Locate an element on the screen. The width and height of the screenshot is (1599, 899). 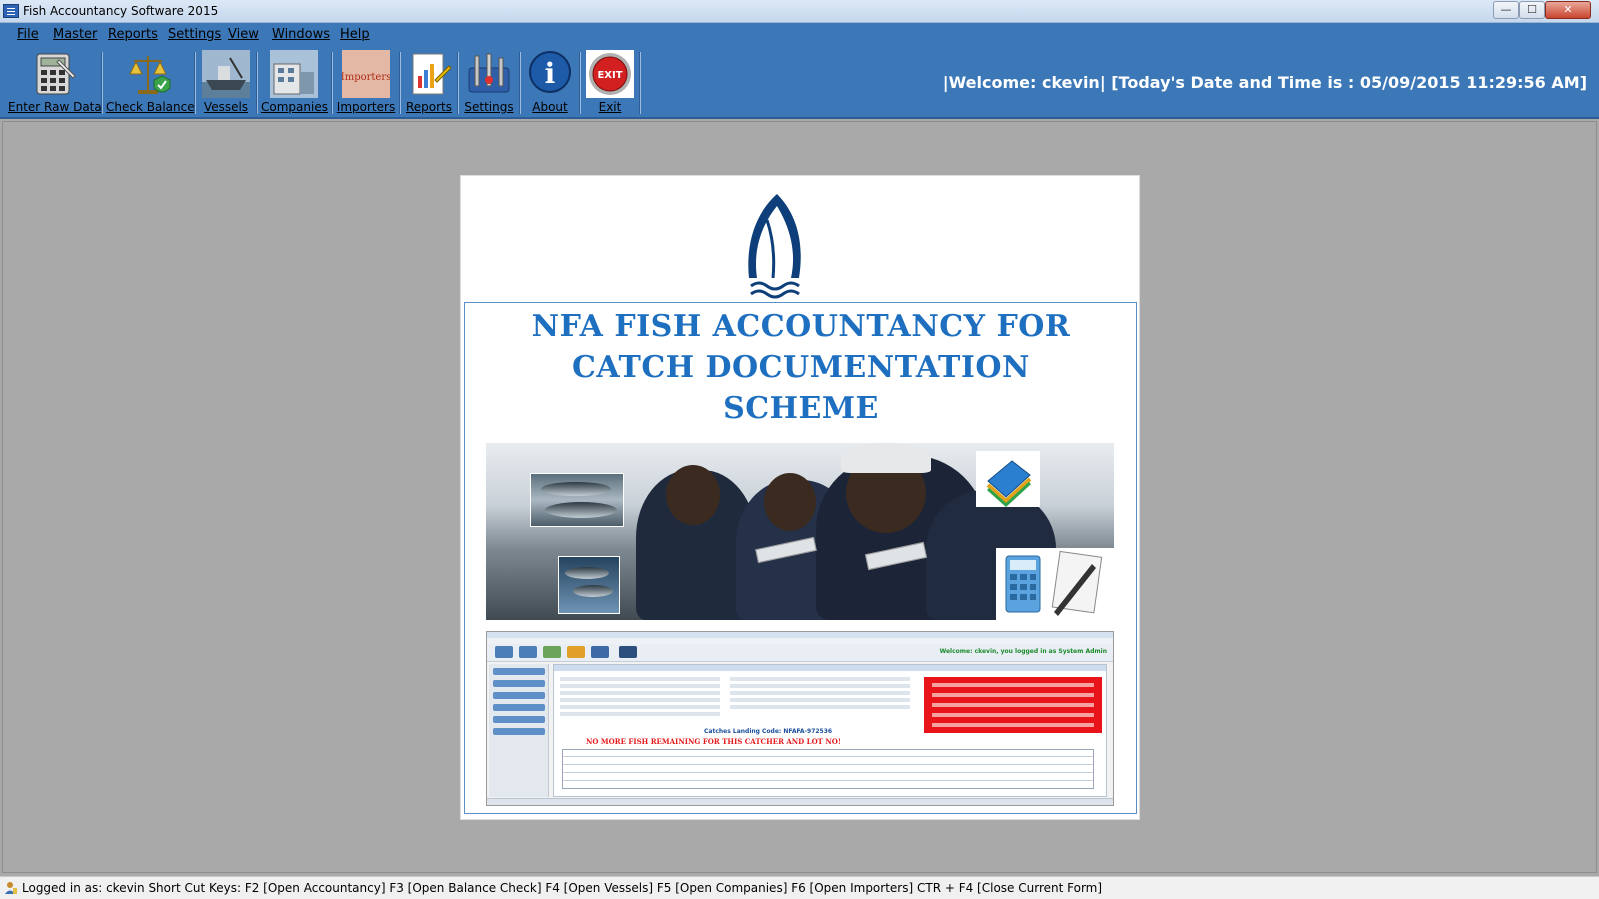
toolbar-label: Enter Raw Data is located at coordinates (55, 107).